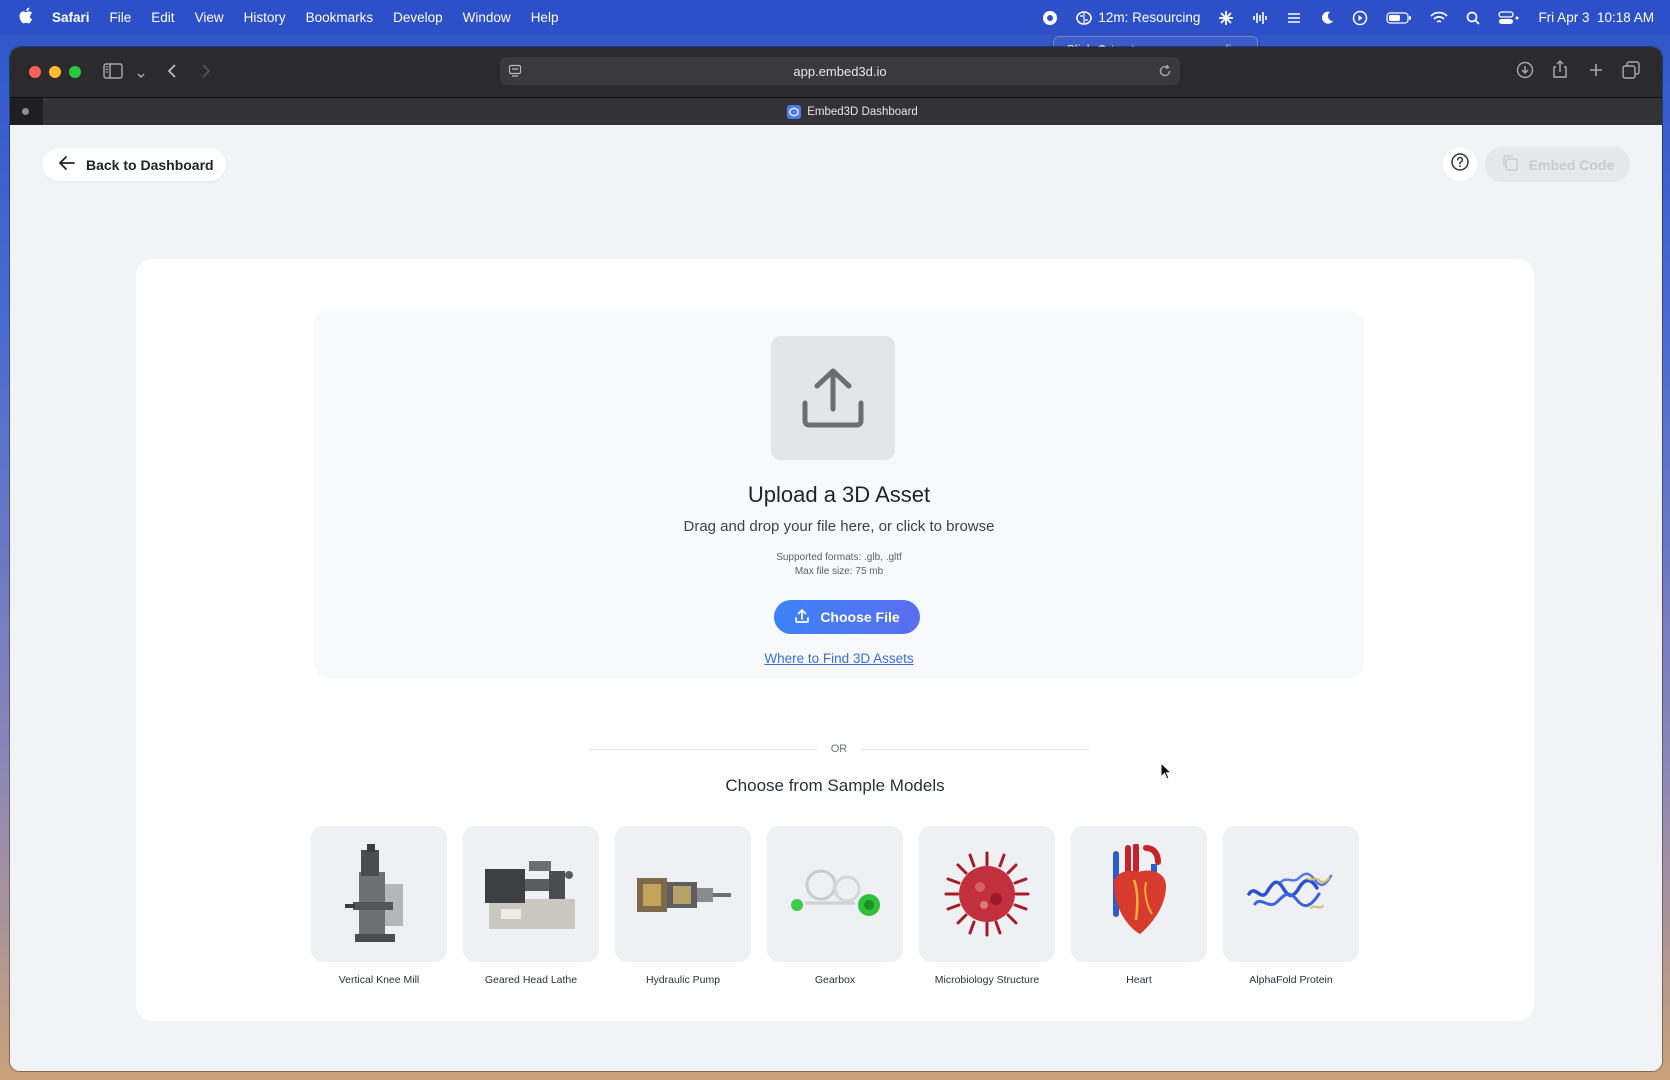 The image size is (1670, 1080). Describe the element at coordinates (121, 17) in the screenshot. I see `menu-file: File` at that location.